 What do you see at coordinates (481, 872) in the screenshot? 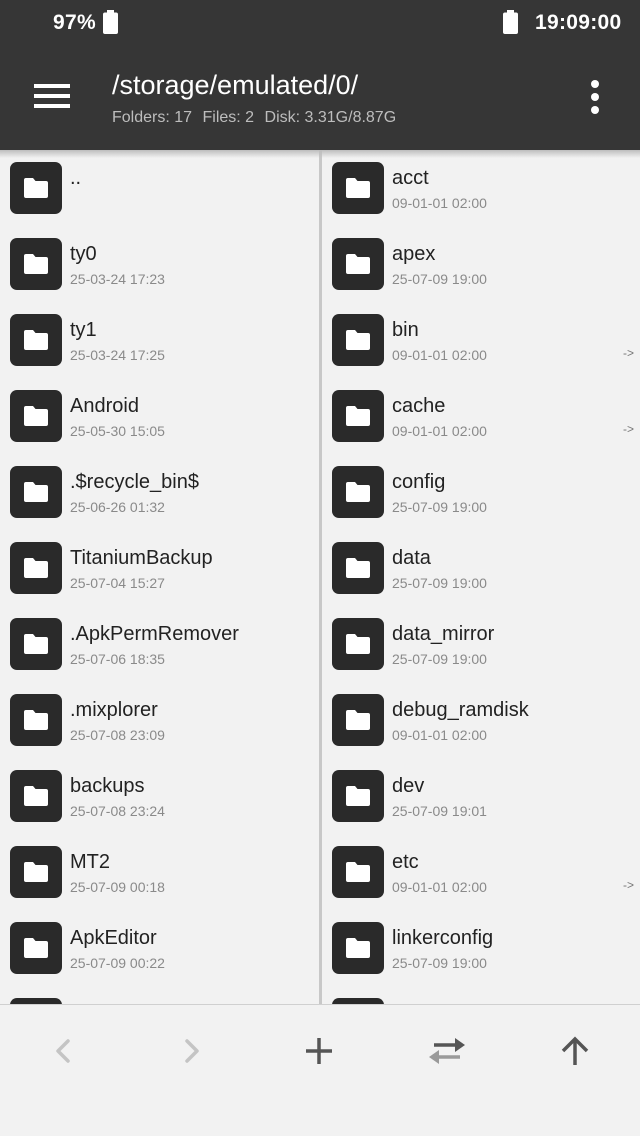
I see `list-item: etc 09-01-01 02:00 ->` at bounding box center [481, 872].